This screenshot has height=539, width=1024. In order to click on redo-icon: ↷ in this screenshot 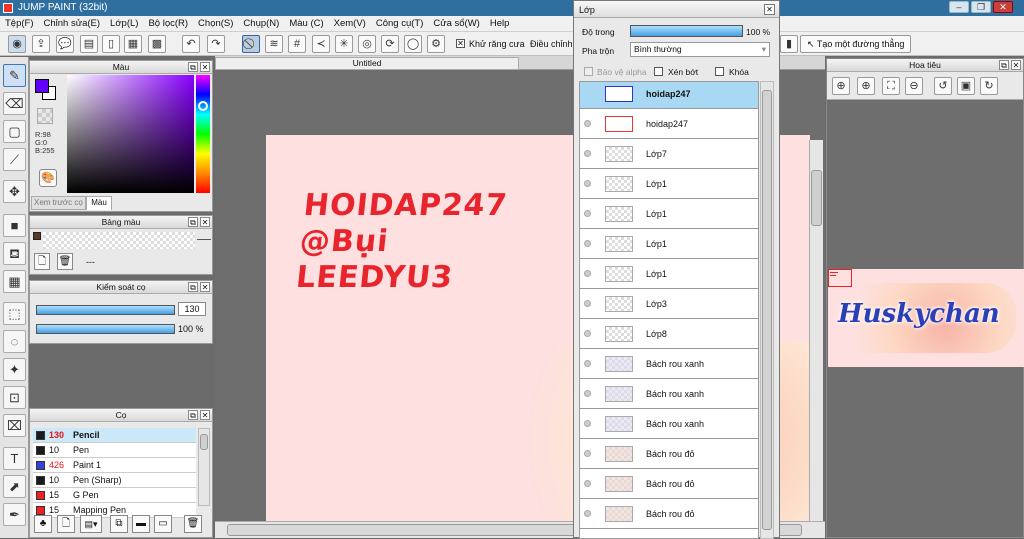, I will do `click(216, 44)`.